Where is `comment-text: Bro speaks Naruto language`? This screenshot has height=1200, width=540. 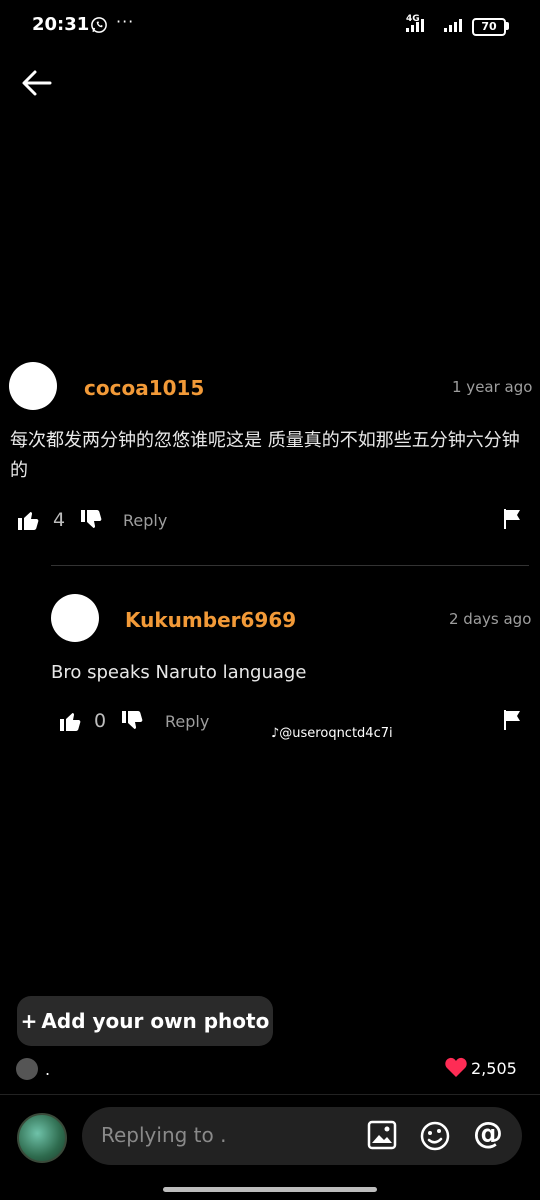
comment-text: Bro speaks Naruto language is located at coordinates (179, 672).